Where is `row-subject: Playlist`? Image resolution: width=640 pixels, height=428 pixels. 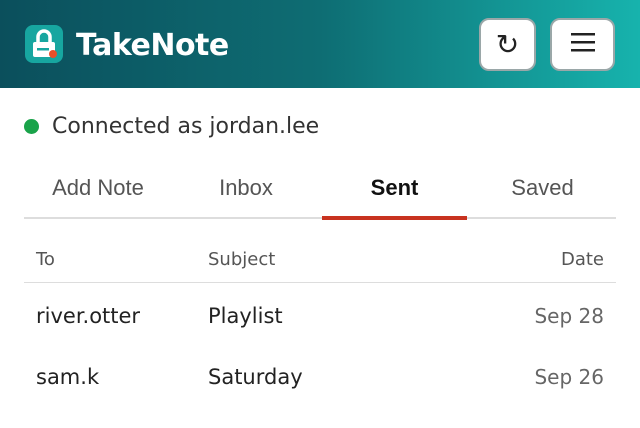 row-subject: Playlist is located at coordinates (245, 316).